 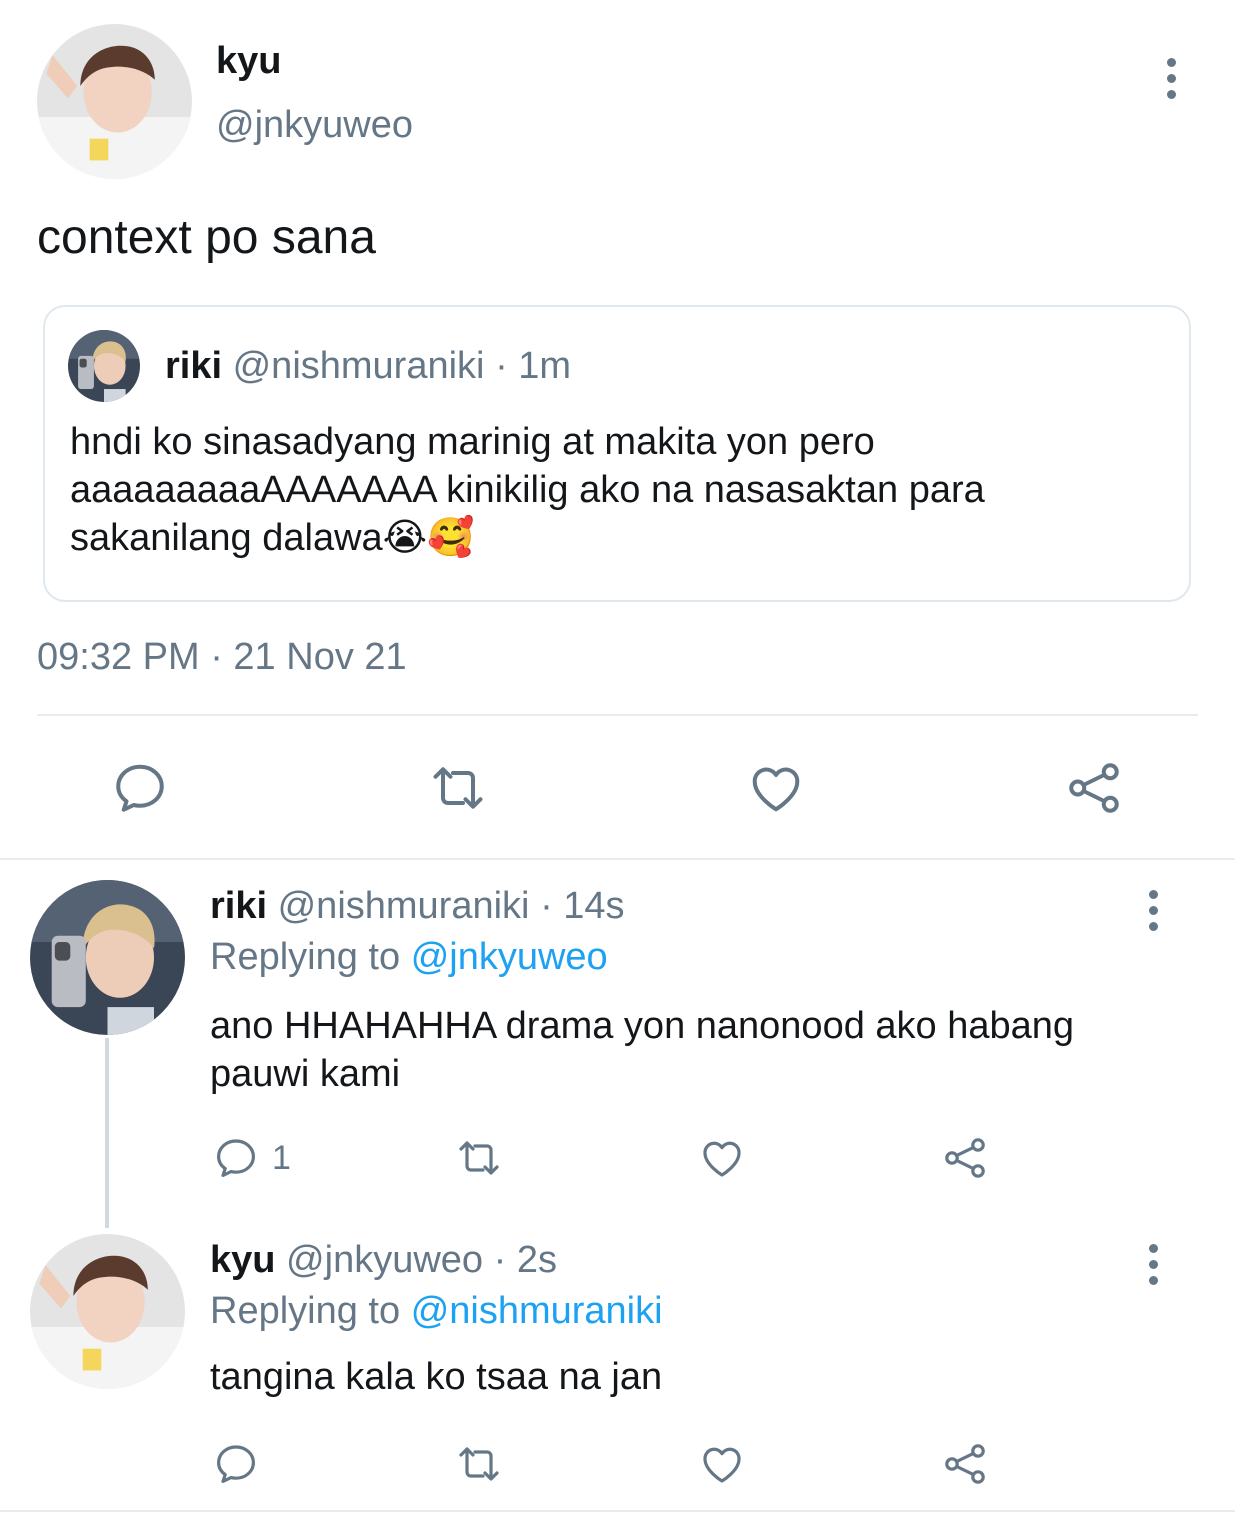 I want to click on author-display-name: kyu, so click(x=248, y=61).